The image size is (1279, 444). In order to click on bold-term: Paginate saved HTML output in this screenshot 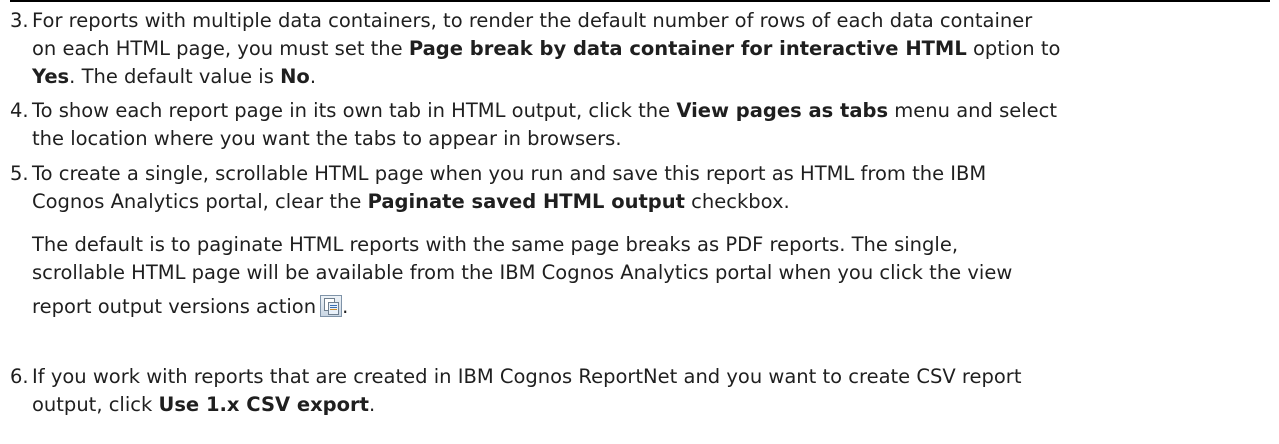, I will do `click(526, 201)`.